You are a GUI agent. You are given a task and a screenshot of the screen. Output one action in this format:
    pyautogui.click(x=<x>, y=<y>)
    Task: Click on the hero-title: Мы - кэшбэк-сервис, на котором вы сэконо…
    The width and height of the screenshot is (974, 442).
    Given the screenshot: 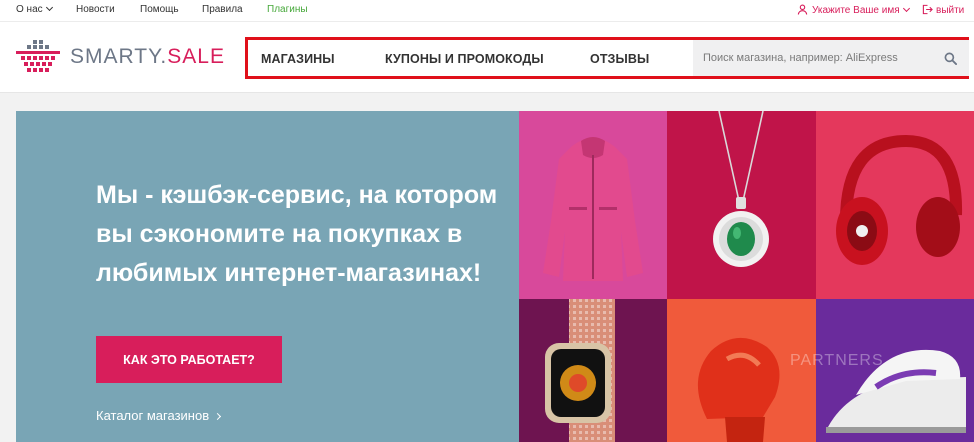 What is the action you would take?
    pyautogui.click(x=297, y=234)
    